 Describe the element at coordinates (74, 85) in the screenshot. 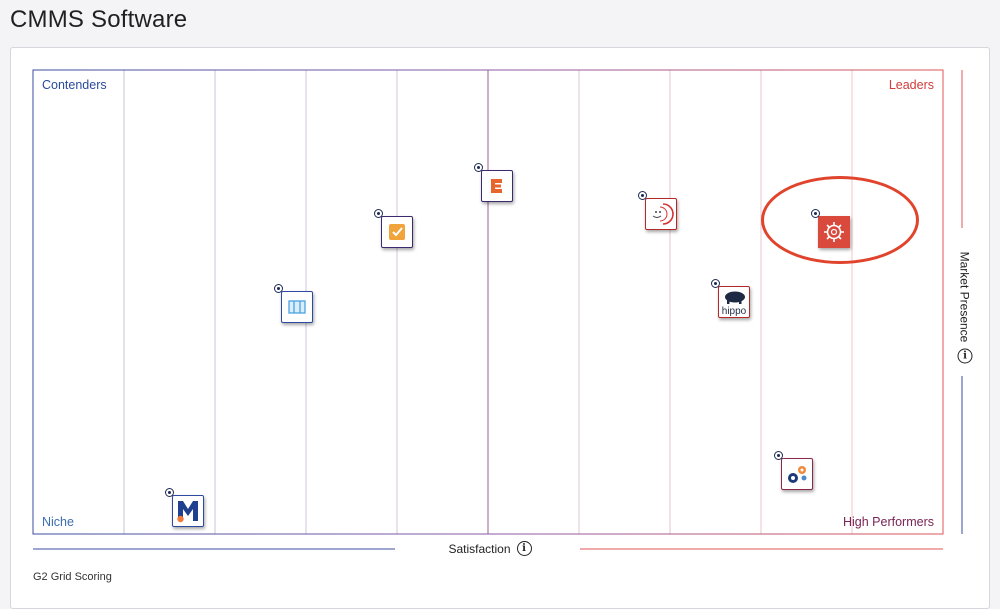

I see `quadrant-contenders-label: Contenders` at that location.